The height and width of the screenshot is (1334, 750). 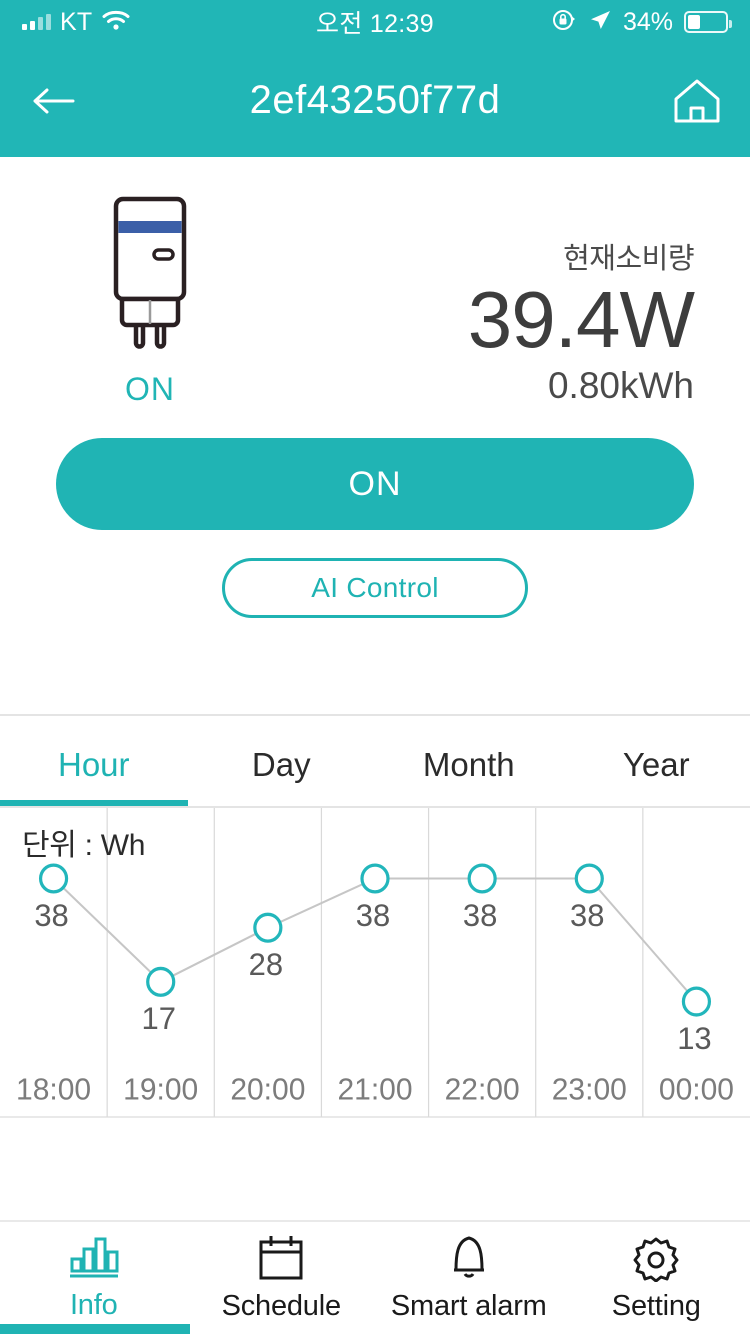 What do you see at coordinates (267, 1089) in the screenshot?
I see `chart-x-tick-label: 20:00` at bounding box center [267, 1089].